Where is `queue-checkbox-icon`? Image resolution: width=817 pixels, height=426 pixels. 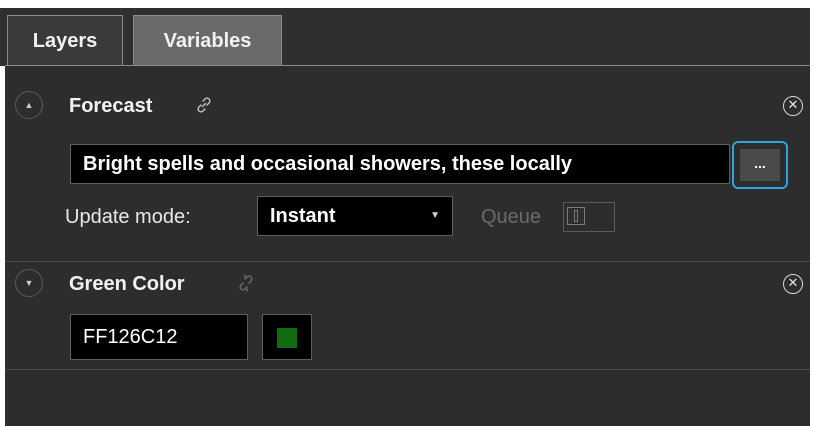
queue-checkbox-icon is located at coordinates (576, 216).